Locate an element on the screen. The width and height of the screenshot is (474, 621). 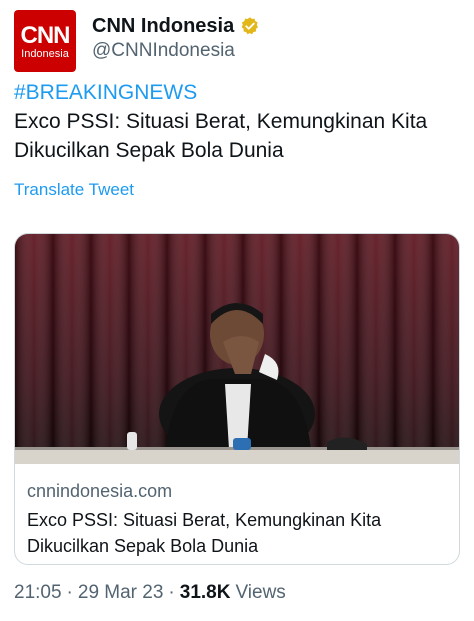
hashtag-link: #BREAKINGNEWS is located at coordinates (237, 92).